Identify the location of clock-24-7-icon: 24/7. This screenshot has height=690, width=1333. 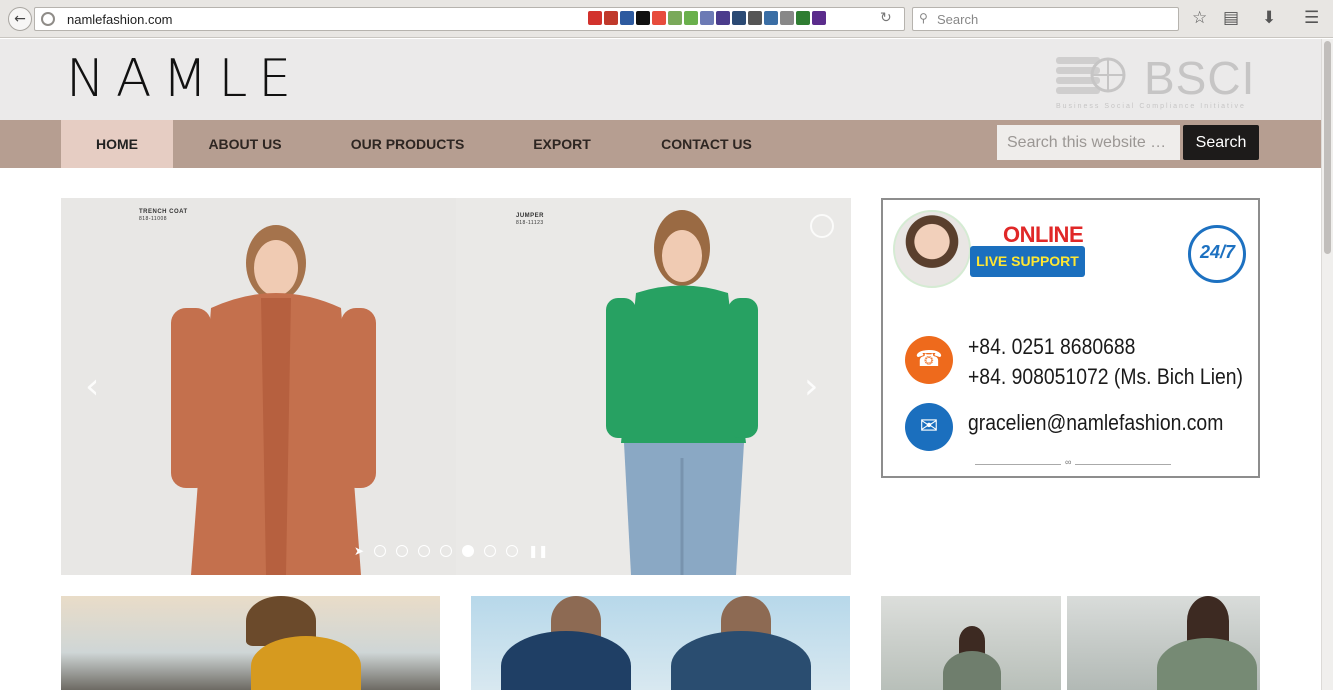
(1217, 254).